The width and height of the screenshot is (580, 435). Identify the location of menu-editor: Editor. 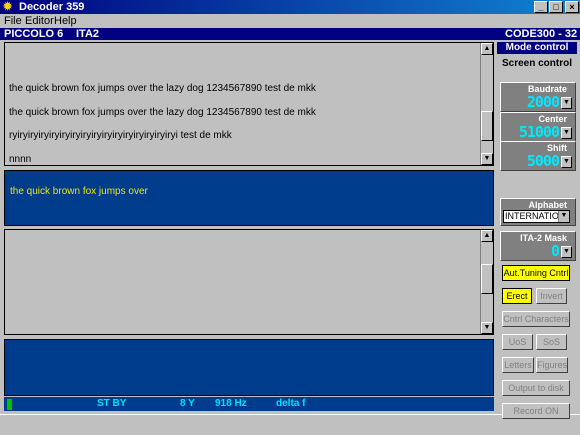
(39, 21).